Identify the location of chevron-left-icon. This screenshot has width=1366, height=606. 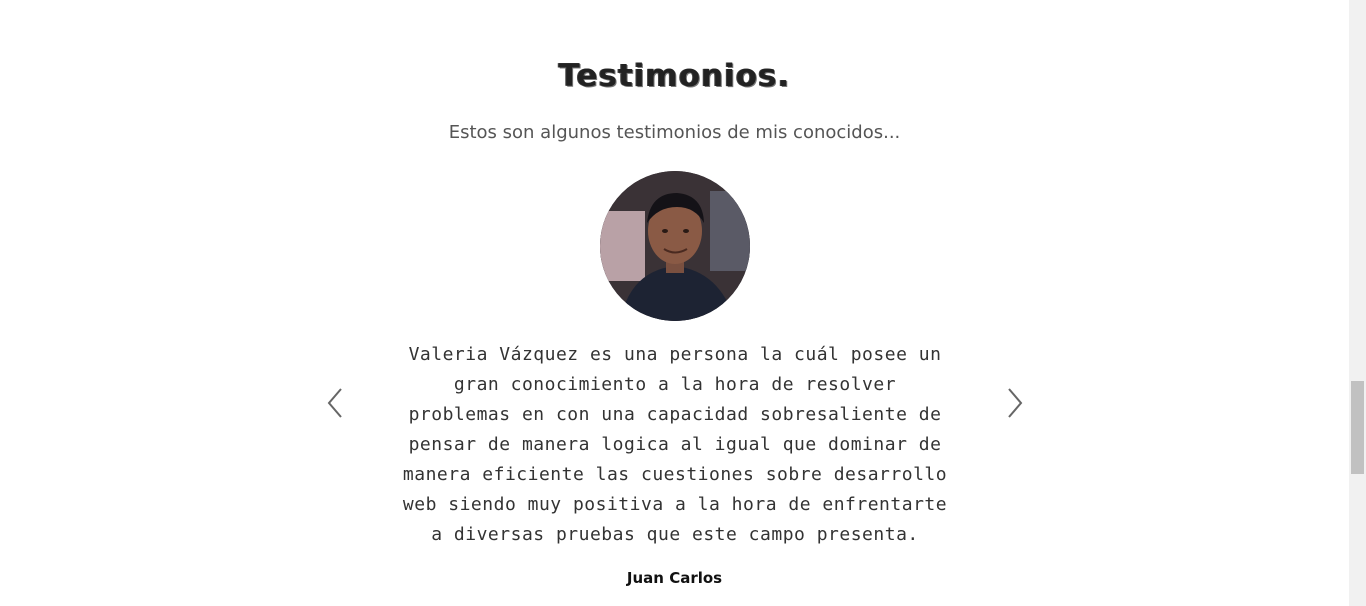
(334, 403).